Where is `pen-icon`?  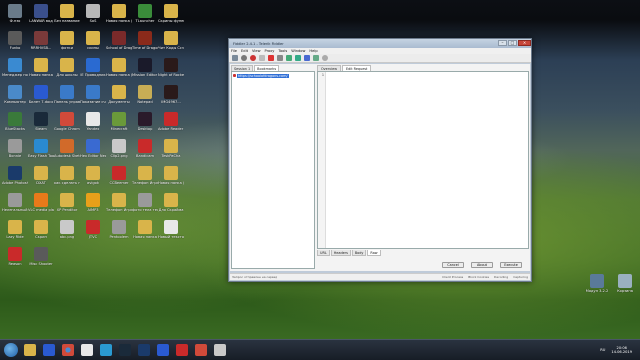
pen-icon is located at coordinates (280, 58).